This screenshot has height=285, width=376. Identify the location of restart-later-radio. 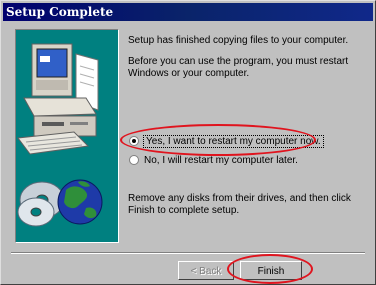
(134, 160).